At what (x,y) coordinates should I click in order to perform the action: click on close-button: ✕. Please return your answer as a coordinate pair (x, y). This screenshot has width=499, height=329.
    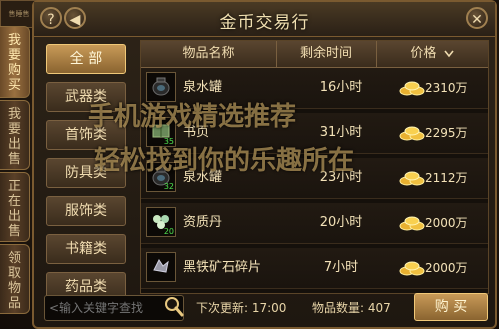
    Looking at the image, I should click on (477, 18).